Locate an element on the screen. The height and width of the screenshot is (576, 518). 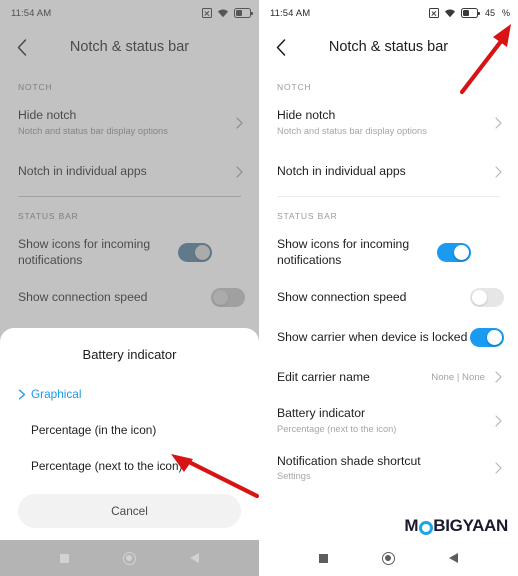
row-title: Battery indicator is located at coordinates (321, 413).